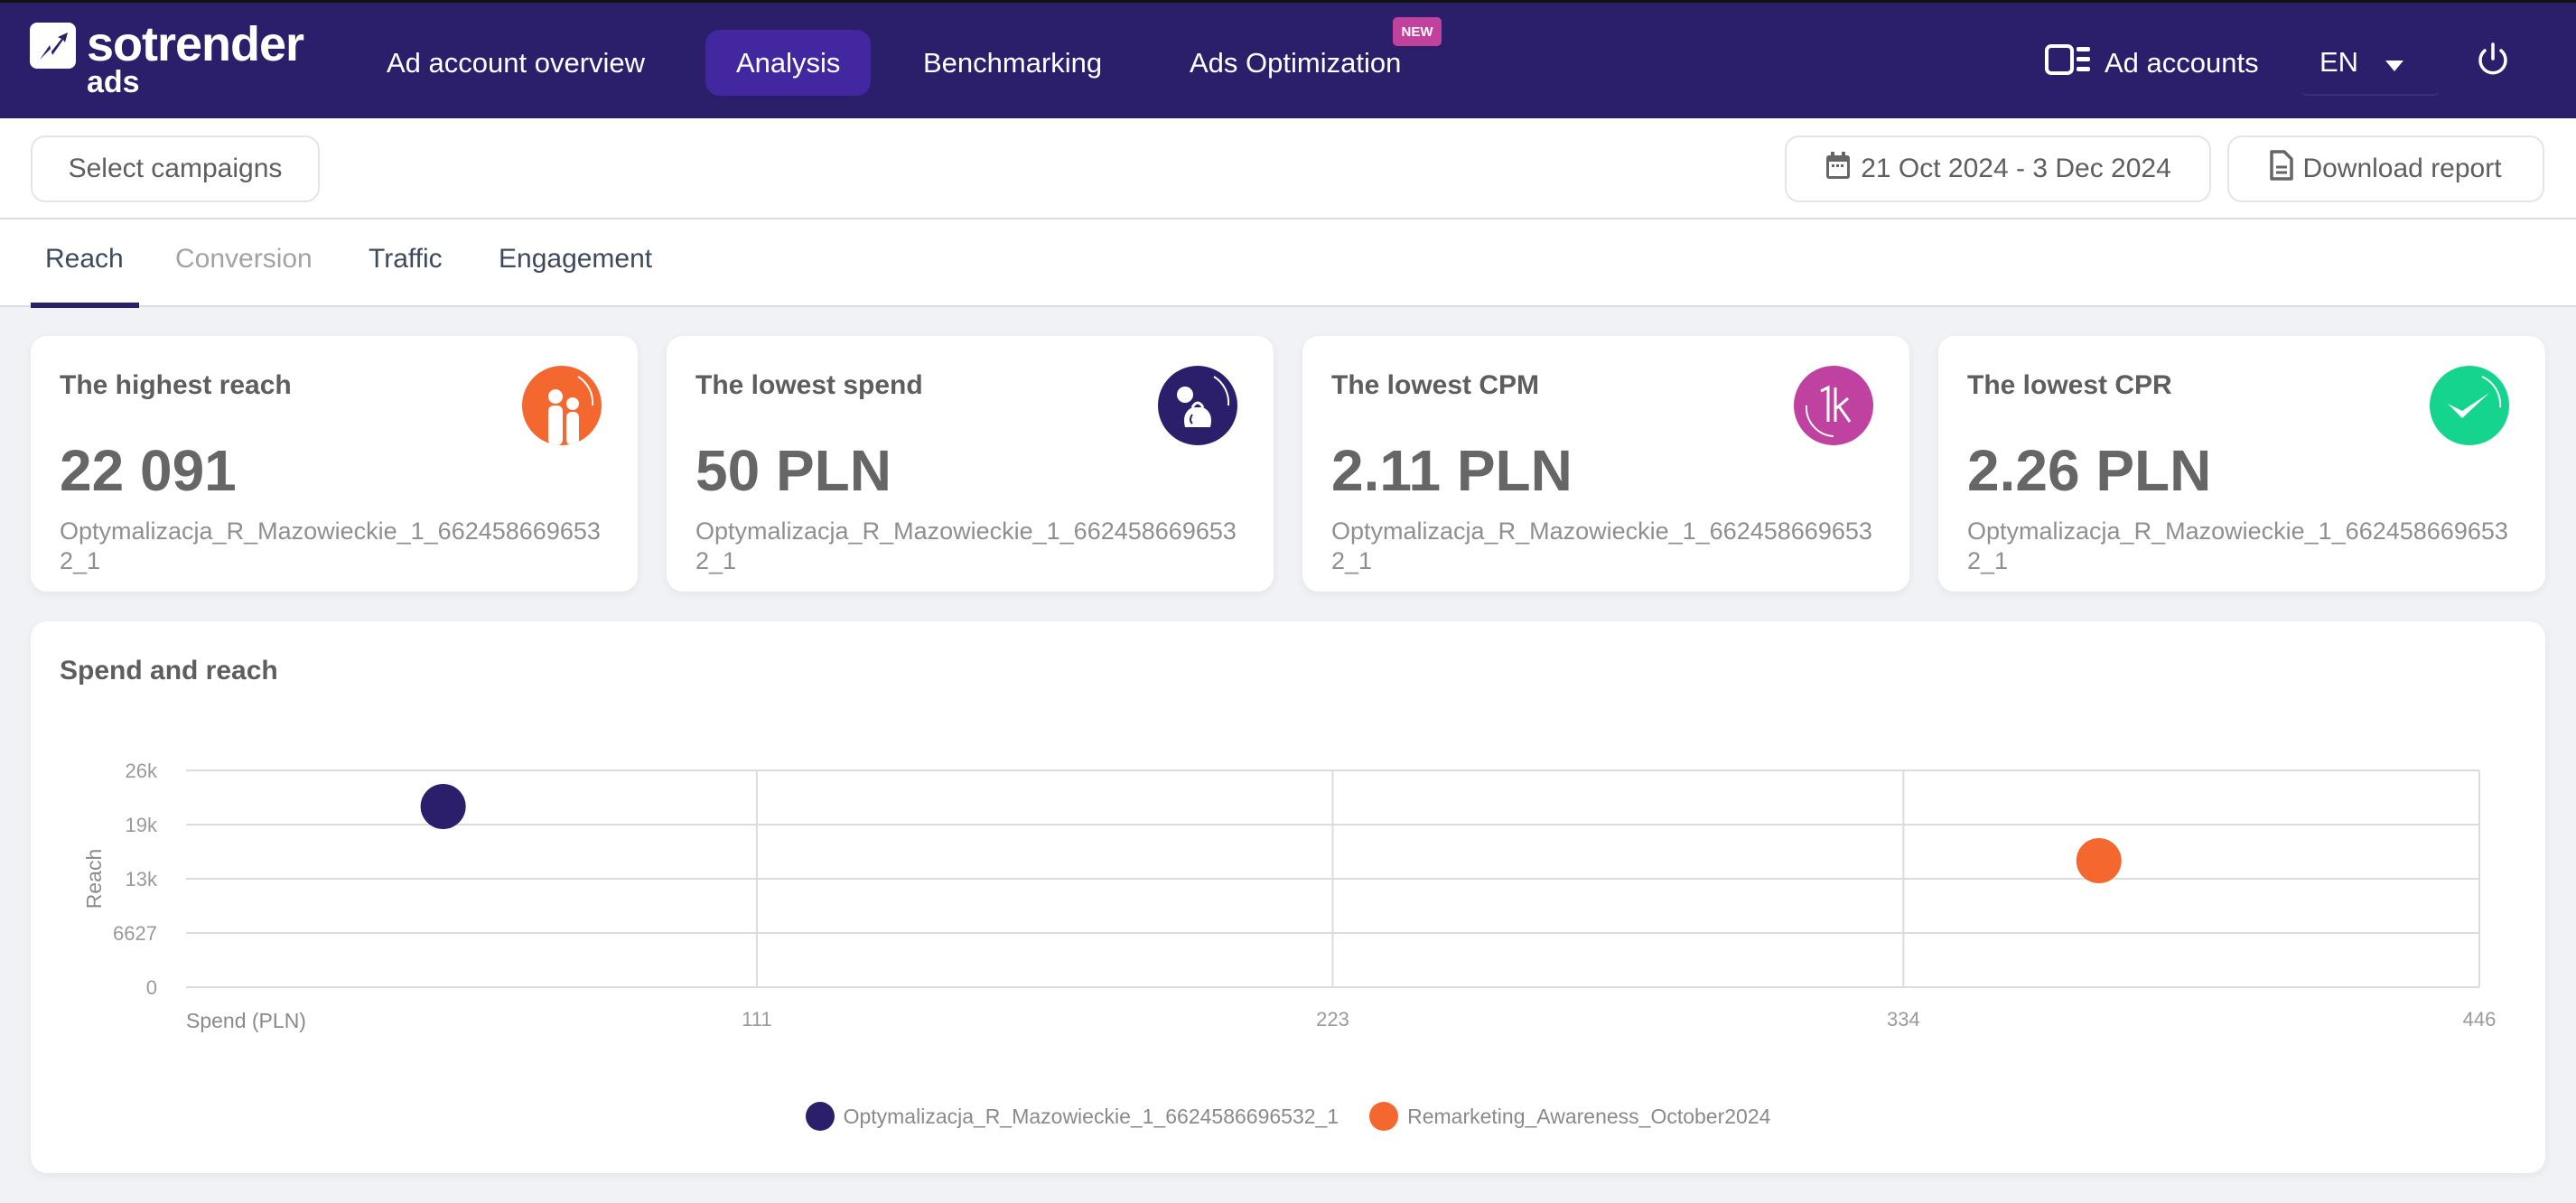  I want to click on kpi-value: 50 PLN, so click(793, 471).